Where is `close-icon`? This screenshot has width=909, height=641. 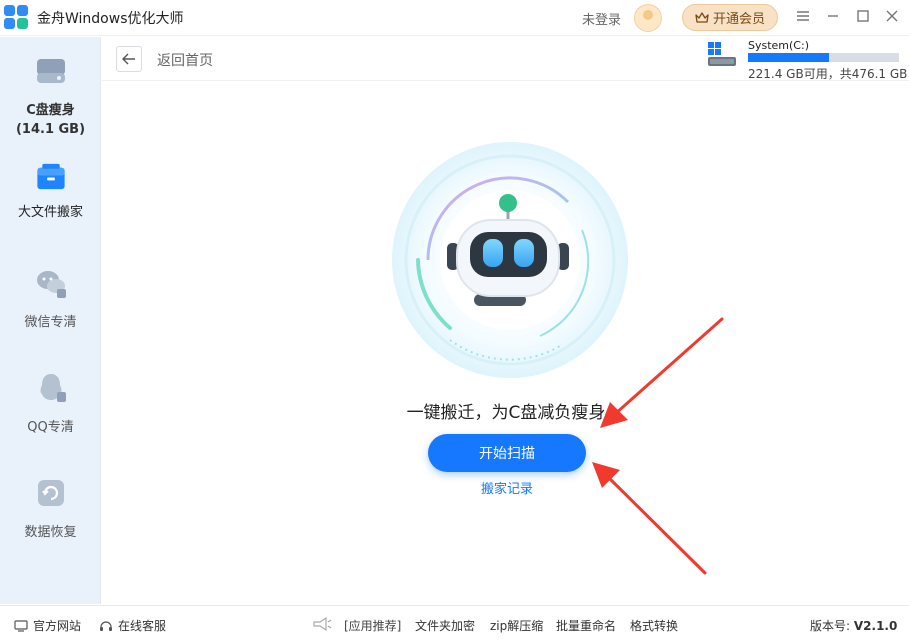
close-icon is located at coordinates (892, 17).